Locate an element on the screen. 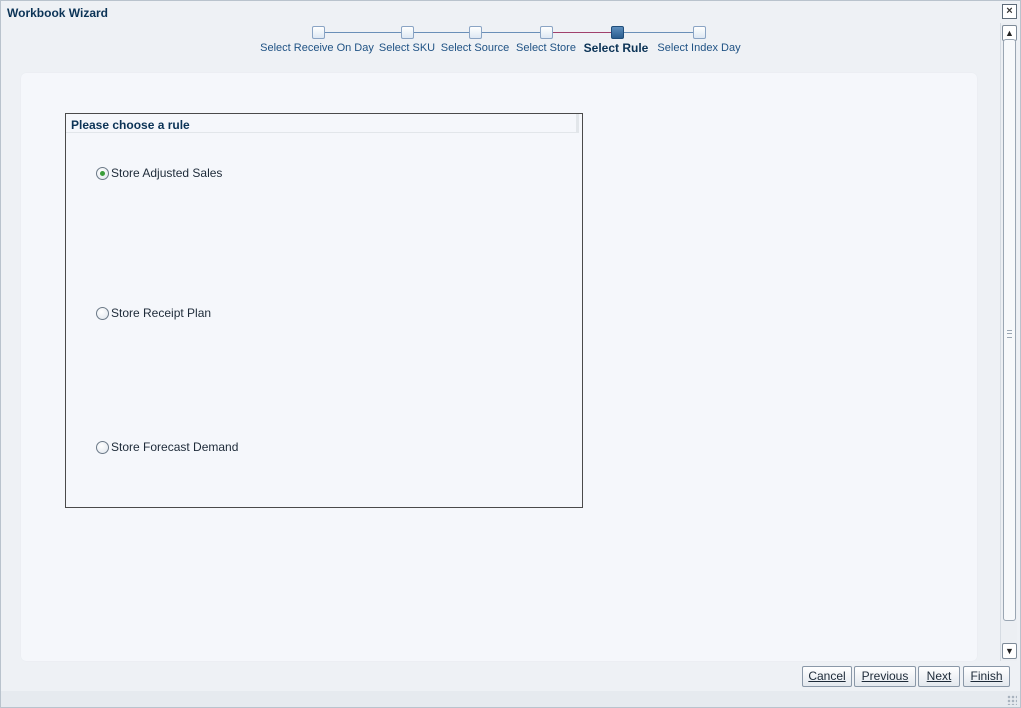  train-connector-active is located at coordinates (581, 32).